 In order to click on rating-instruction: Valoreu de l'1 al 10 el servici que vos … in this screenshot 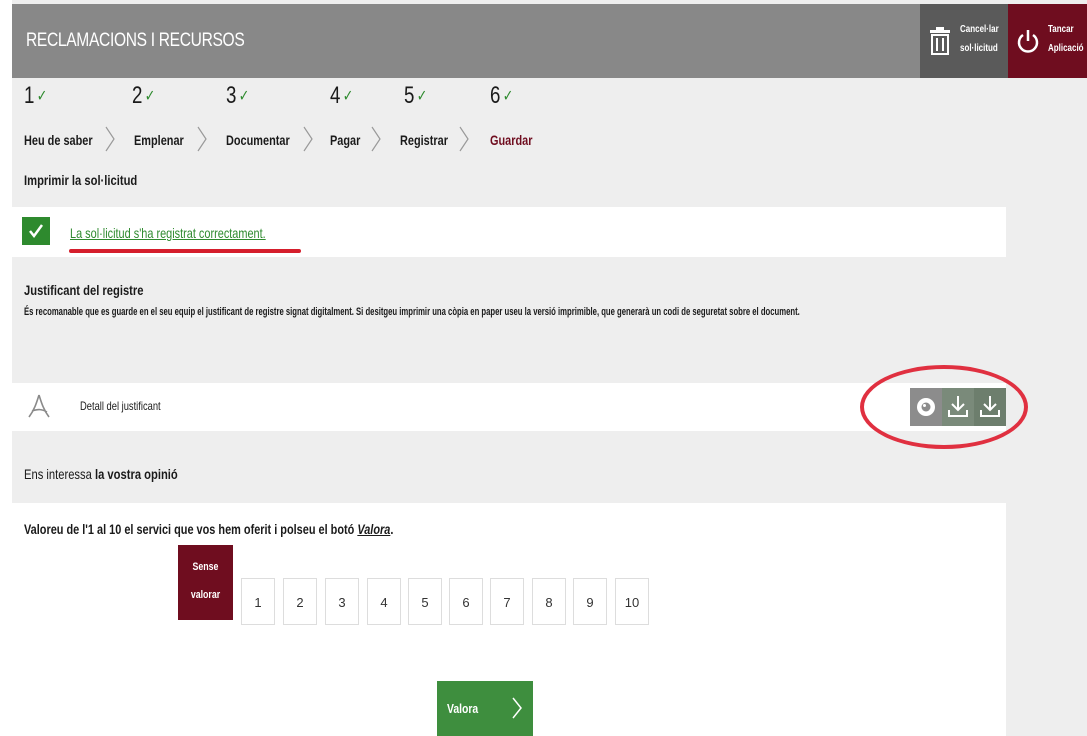, I will do `click(208, 529)`.